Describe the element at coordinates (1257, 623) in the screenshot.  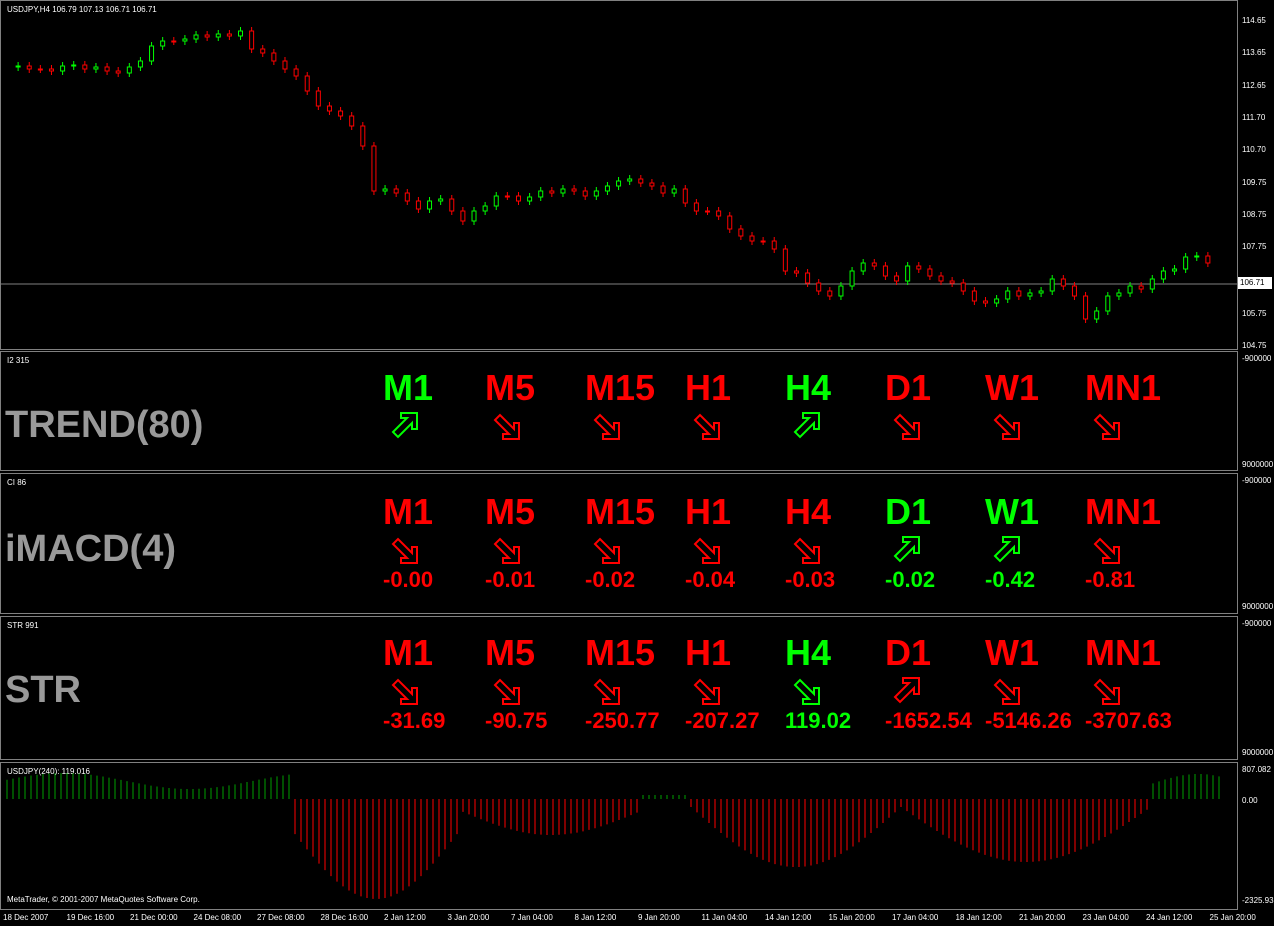
I see `str-axis-top: -900000` at that location.